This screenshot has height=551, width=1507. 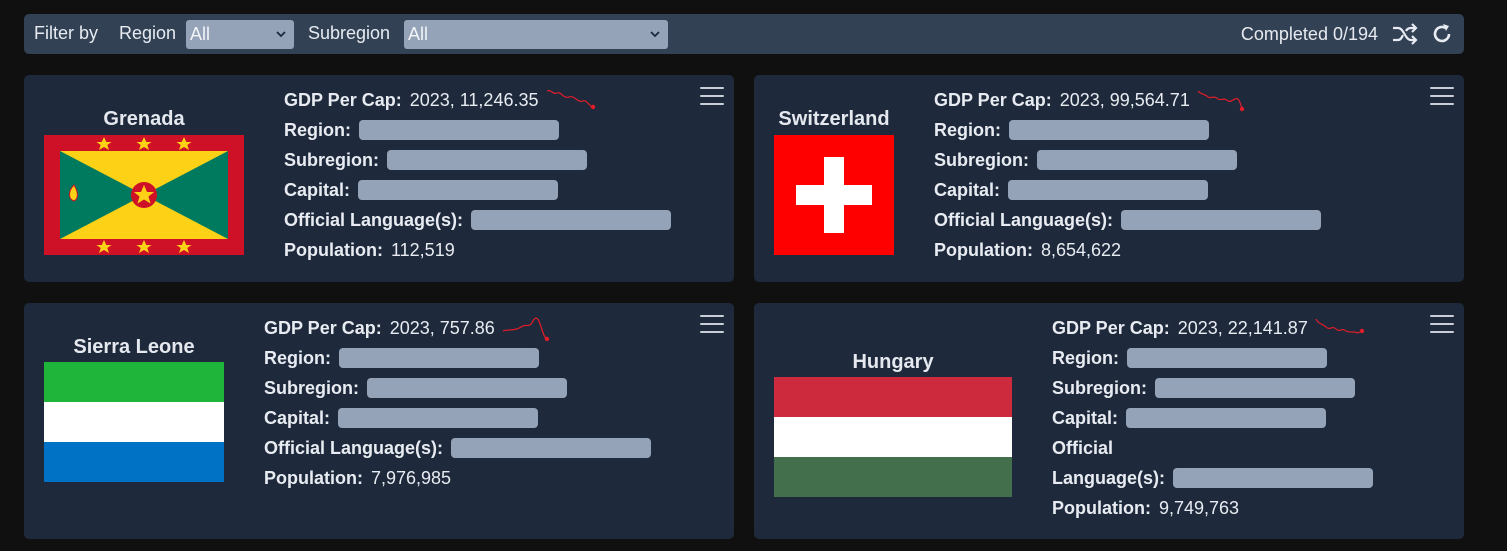 What do you see at coordinates (474, 100) in the screenshot?
I see `gdp-value: 2023, 11,246.35` at bounding box center [474, 100].